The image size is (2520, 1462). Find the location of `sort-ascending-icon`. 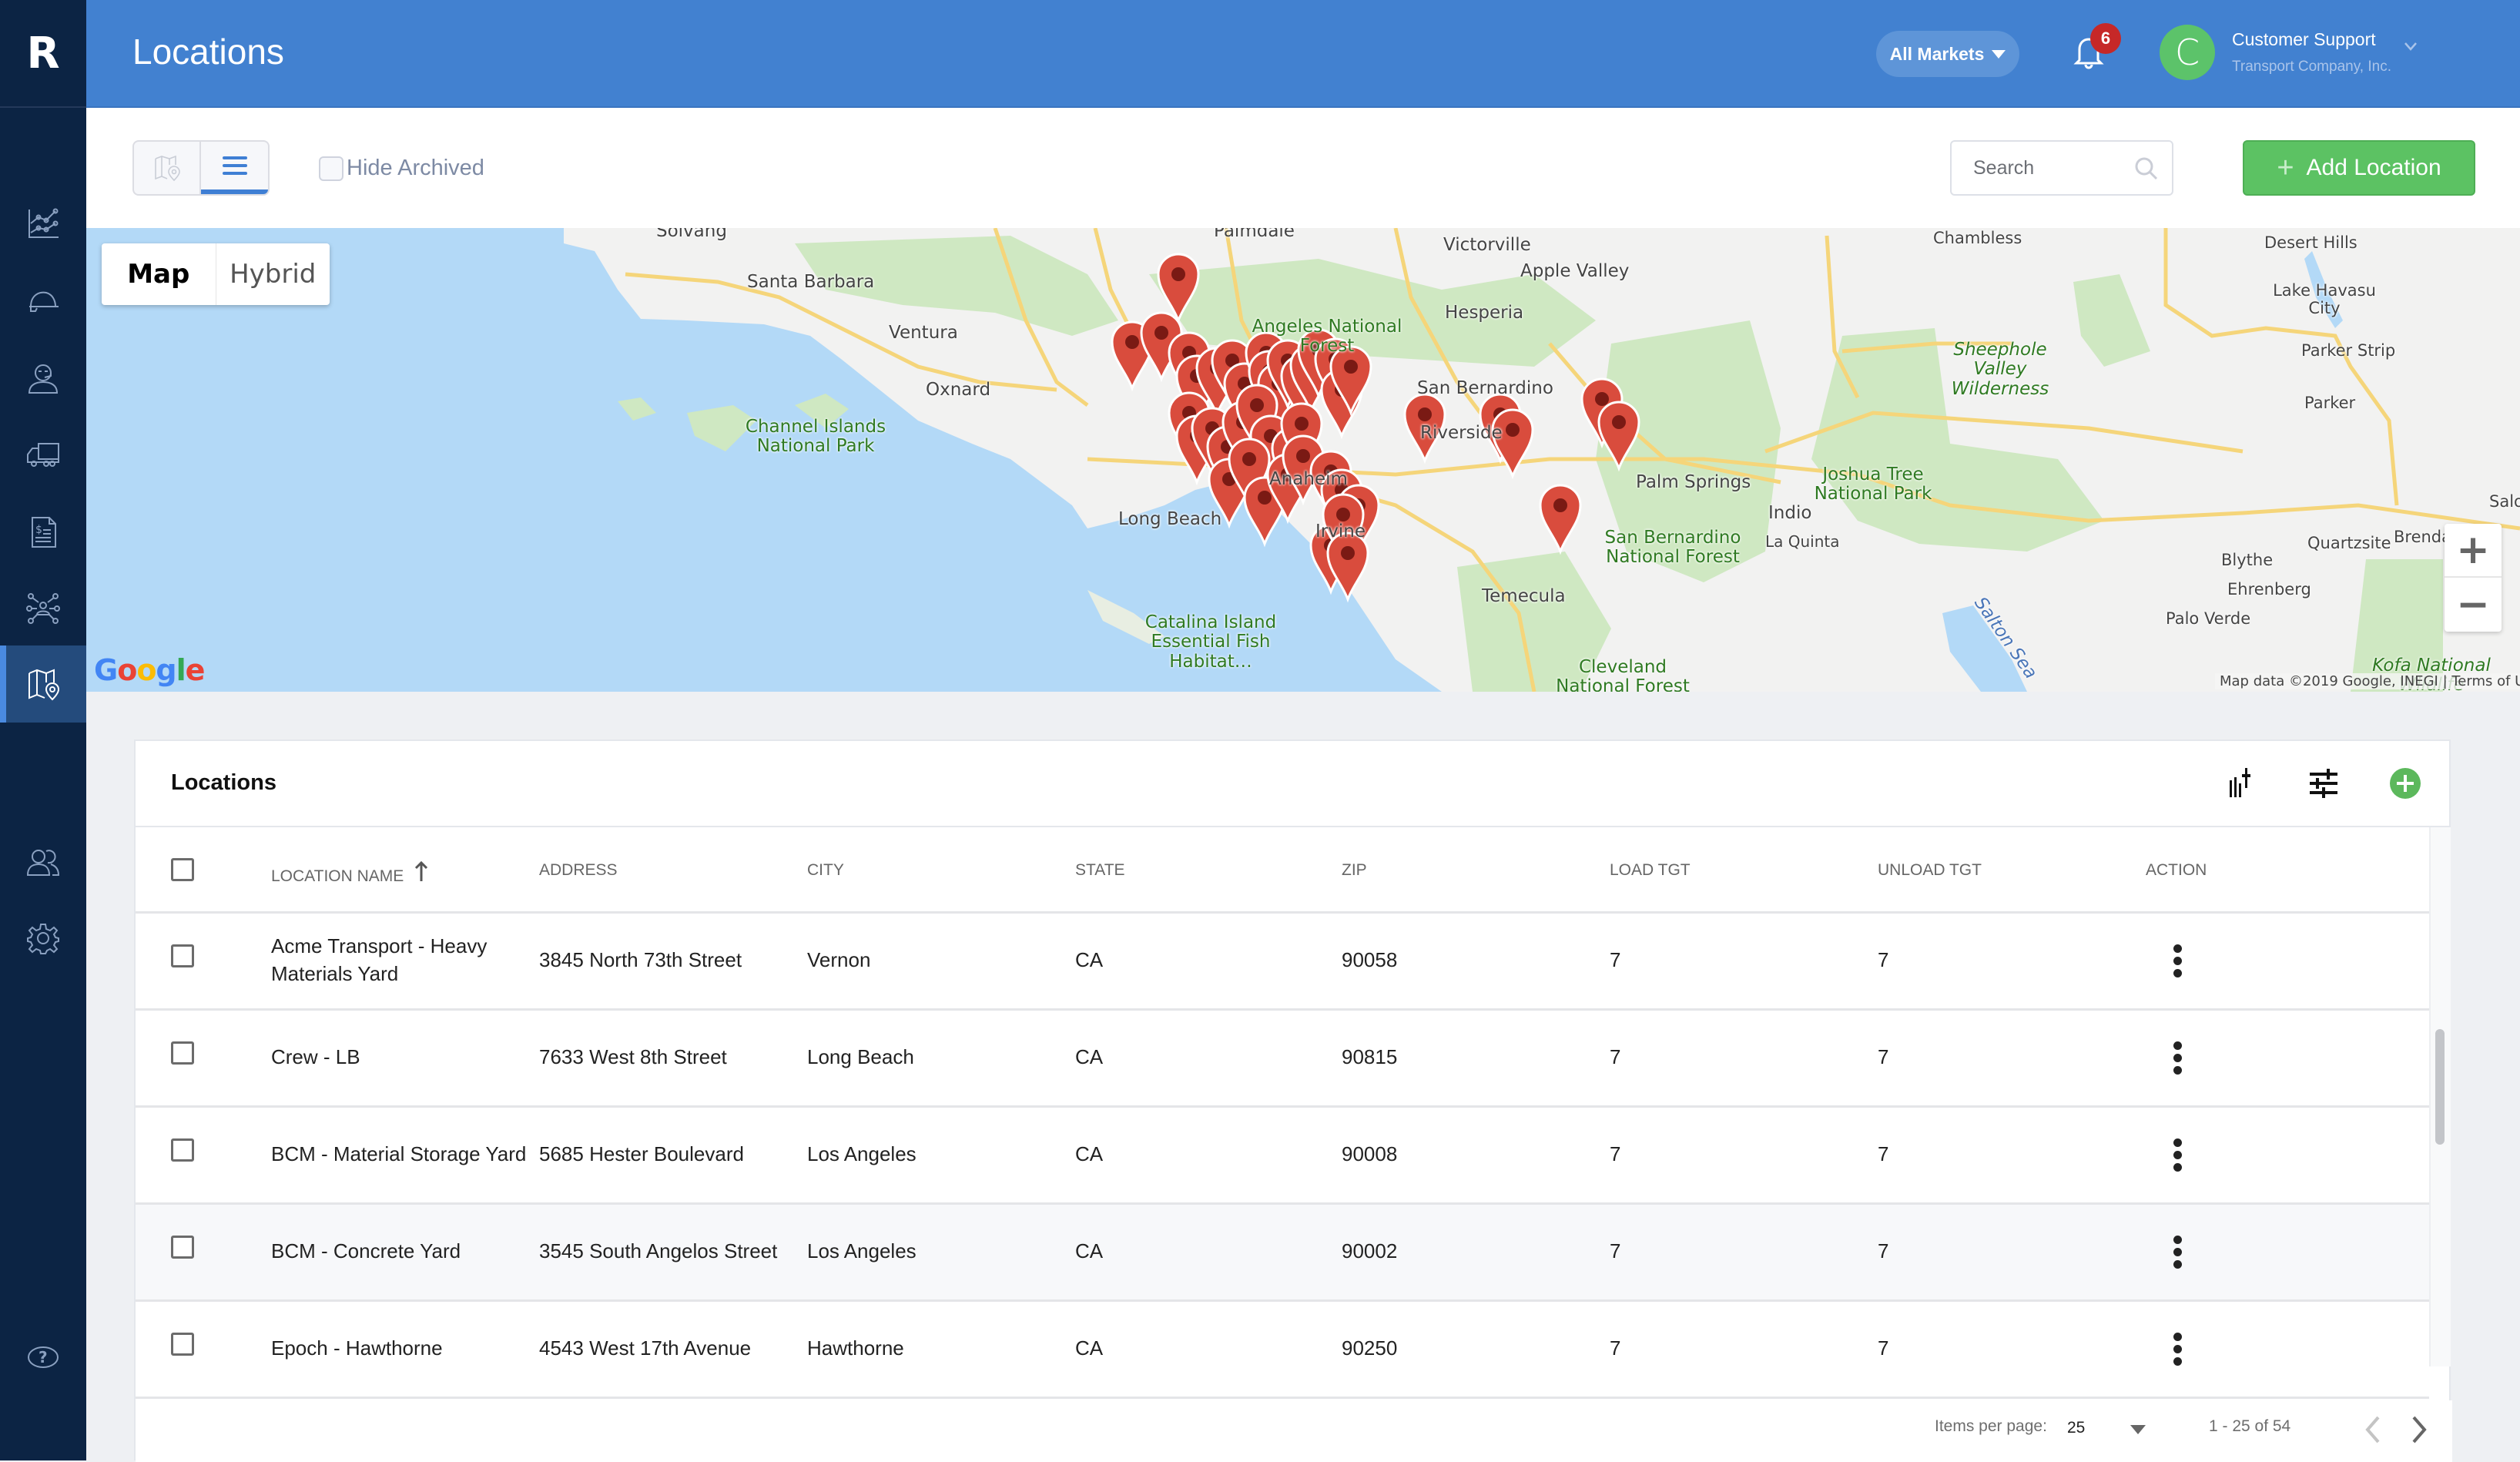

sort-ascending-icon is located at coordinates (421, 873).